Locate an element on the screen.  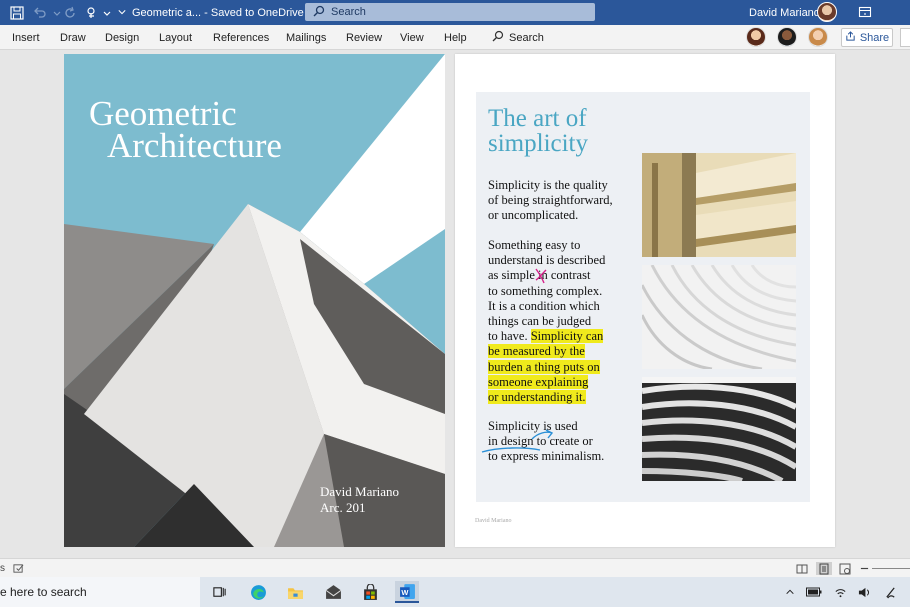
proofing-icon is located at coordinates (18, 568).